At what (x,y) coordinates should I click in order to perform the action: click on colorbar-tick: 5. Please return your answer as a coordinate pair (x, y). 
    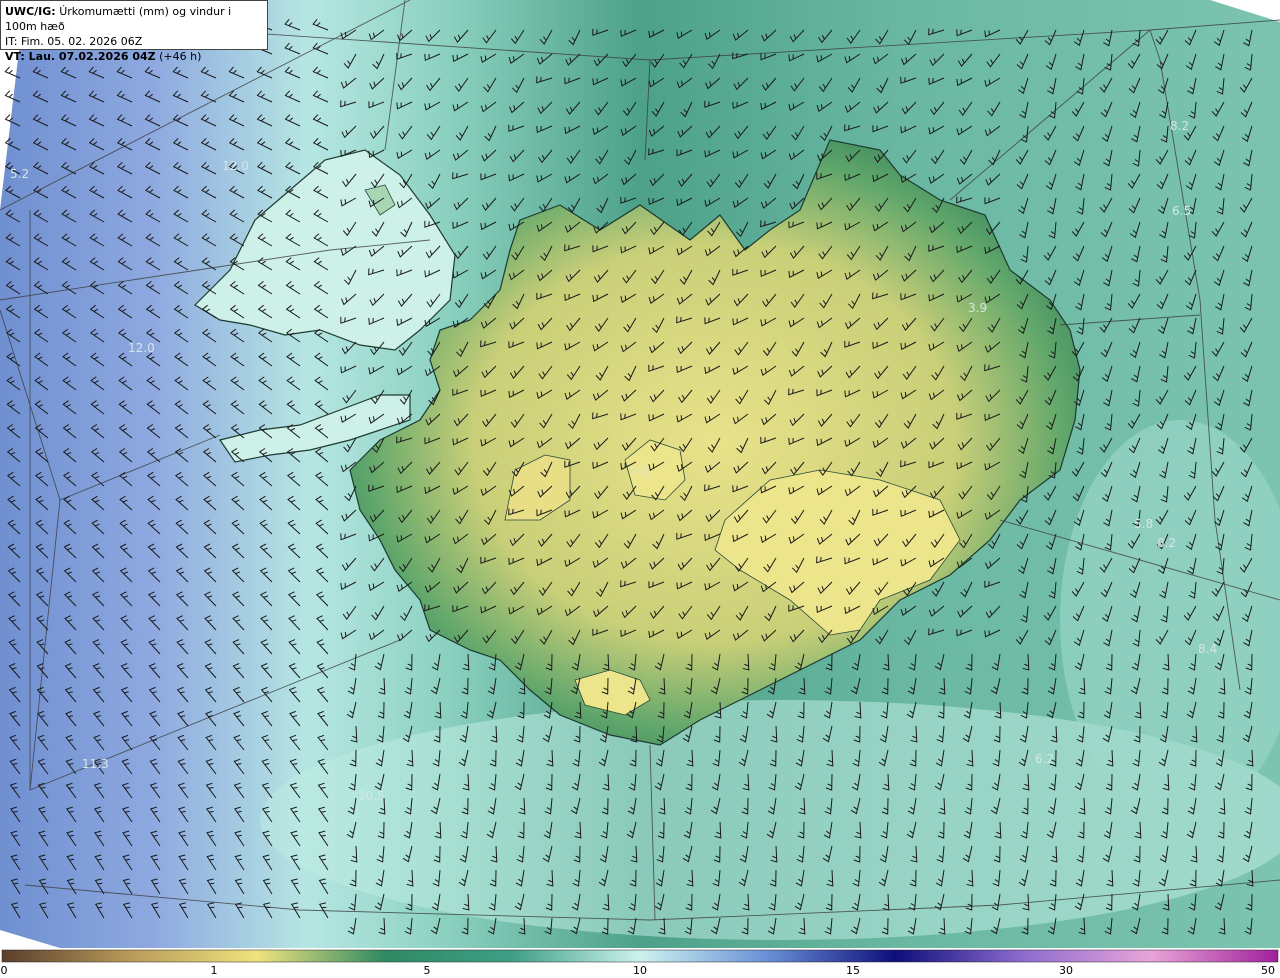
    Looking at the image, I should click on (427, 970).